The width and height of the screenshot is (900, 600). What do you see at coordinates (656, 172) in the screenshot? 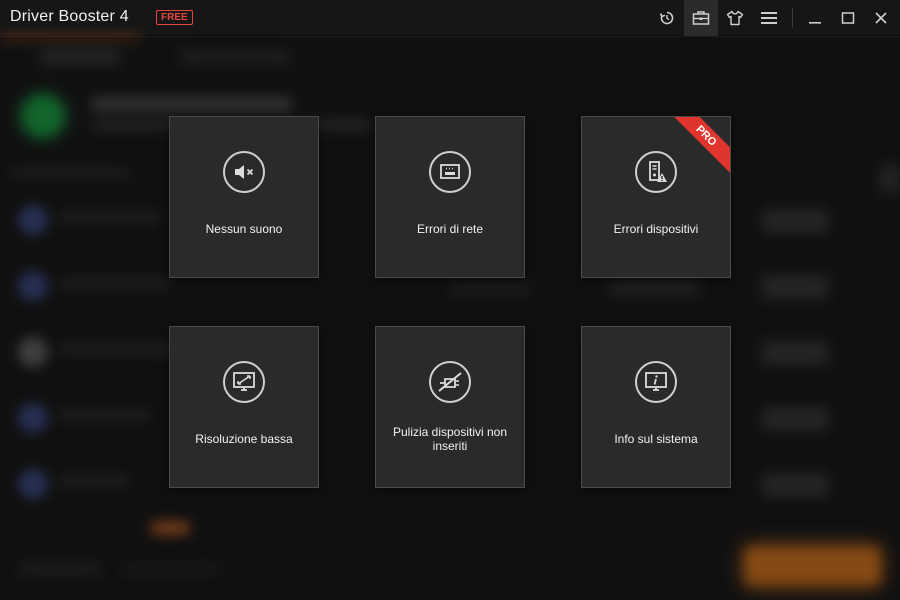
I see `device-warning-icon` at bounding box center [656, 172].